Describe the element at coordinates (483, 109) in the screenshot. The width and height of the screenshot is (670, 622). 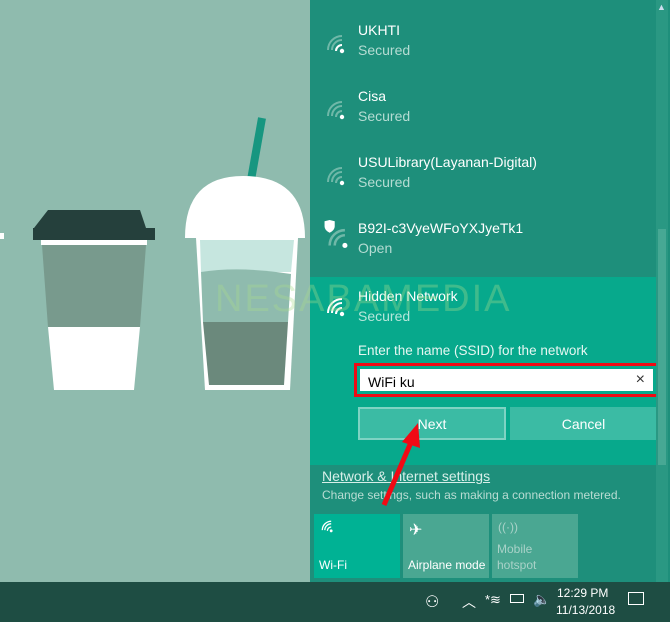
I see `network-item: Cisa Secured` at that location.